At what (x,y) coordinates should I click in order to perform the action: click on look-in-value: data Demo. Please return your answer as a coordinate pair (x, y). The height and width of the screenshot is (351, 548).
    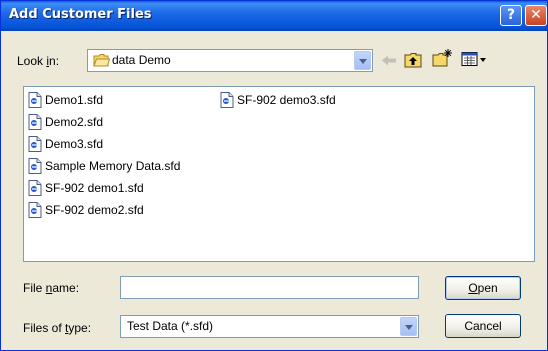
    Looking at the image, I should click on (141, 60).